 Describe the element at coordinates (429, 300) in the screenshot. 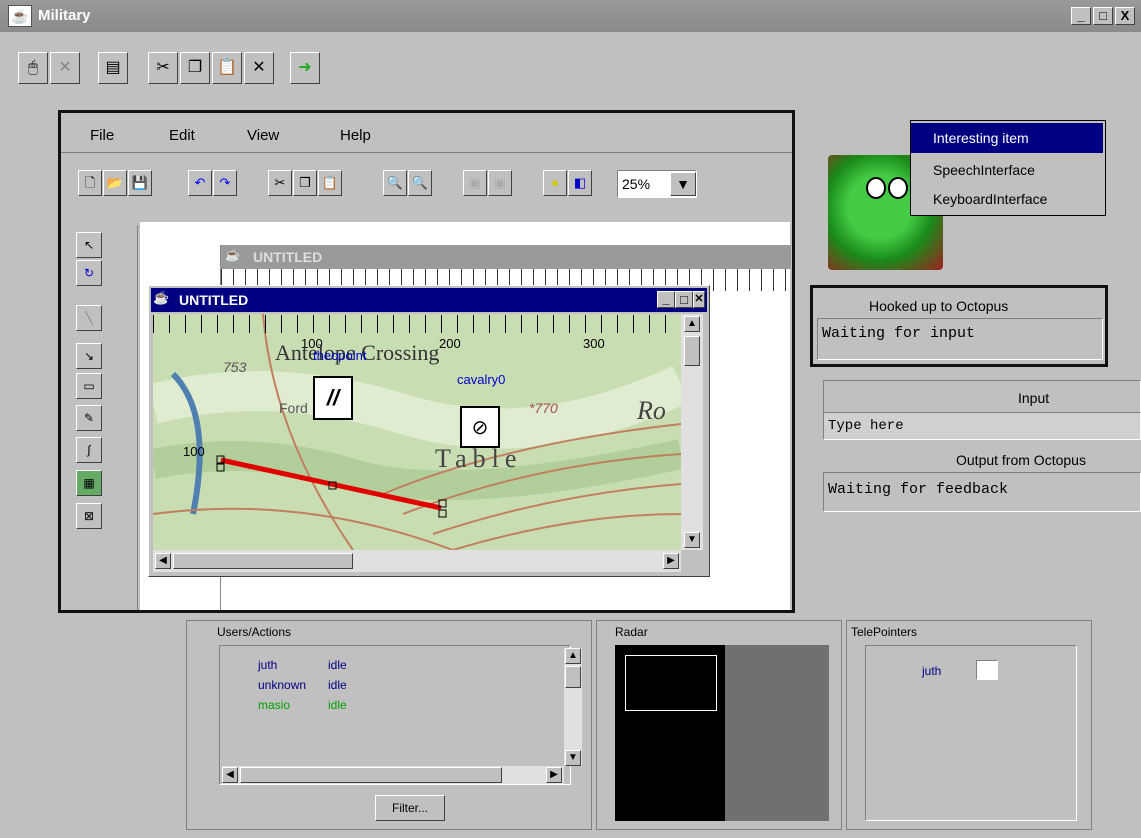

I see `map-window-titlebar: ☕ UNTITLED _ □ ✕` at that location.